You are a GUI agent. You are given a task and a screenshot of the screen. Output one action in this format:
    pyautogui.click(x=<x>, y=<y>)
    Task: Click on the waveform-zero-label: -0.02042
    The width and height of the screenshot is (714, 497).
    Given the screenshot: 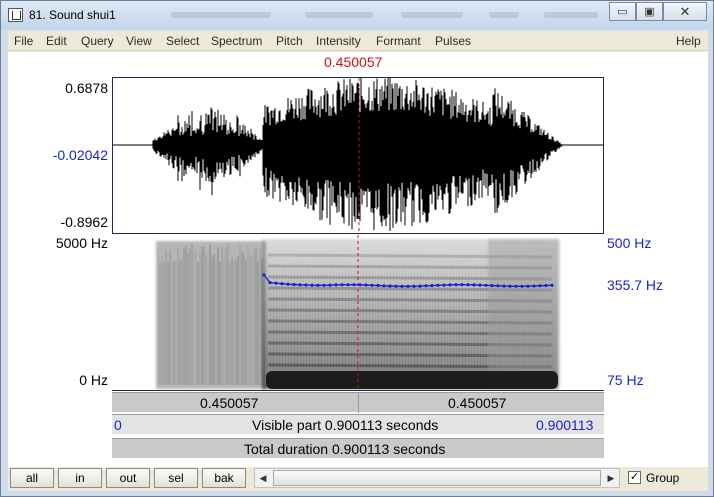 What is the action you would take?
    pyautogui.click(x=80, y=155)
    